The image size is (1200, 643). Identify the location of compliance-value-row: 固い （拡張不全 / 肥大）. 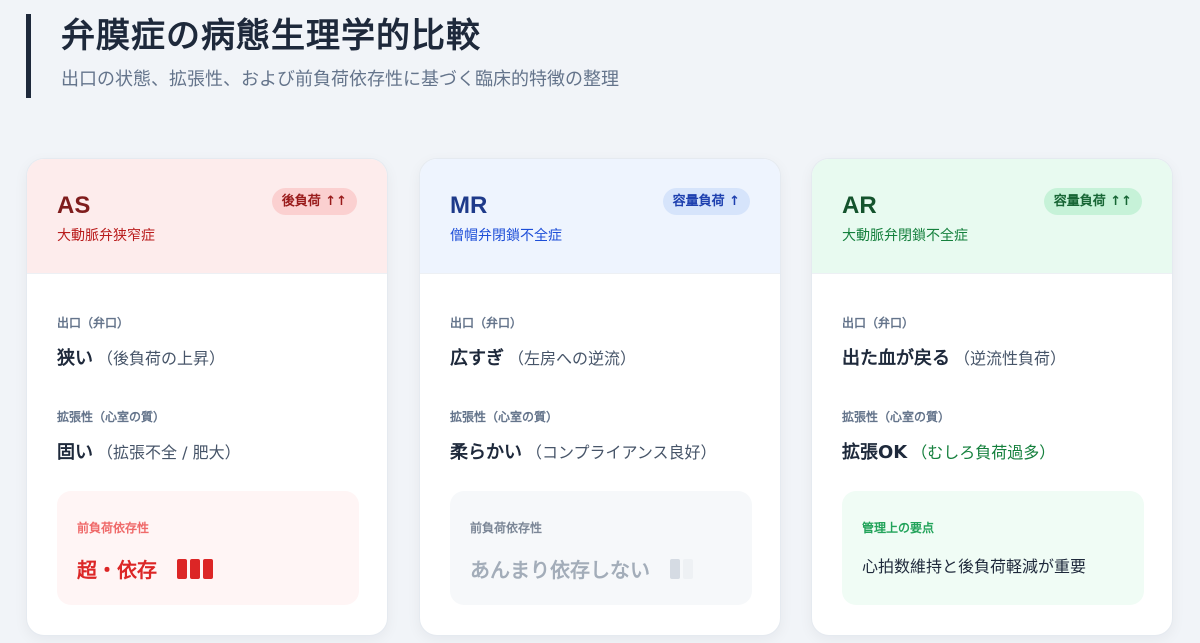
(149, 451).